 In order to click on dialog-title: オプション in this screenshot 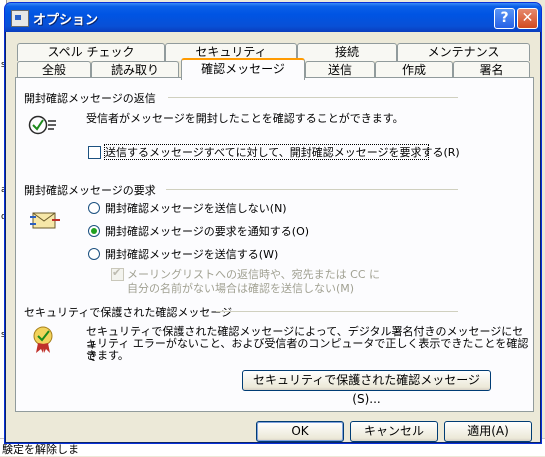, I will do `click(66, 20)`.